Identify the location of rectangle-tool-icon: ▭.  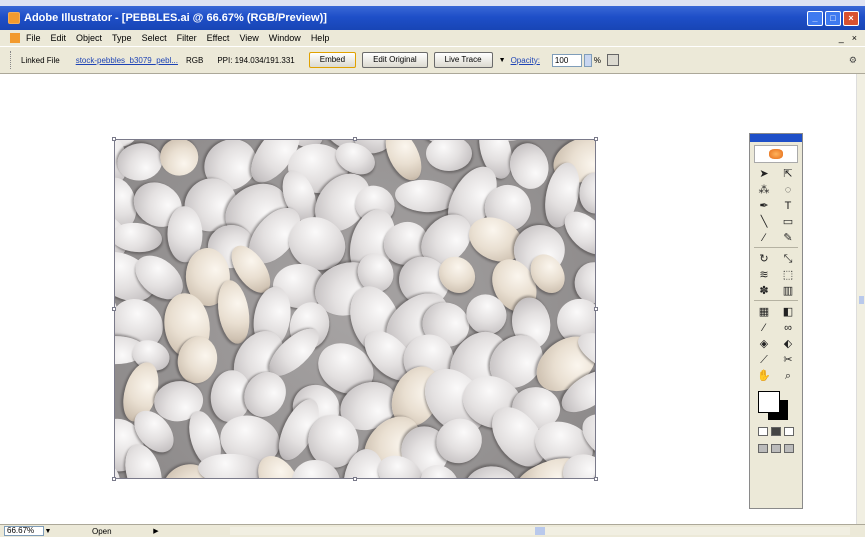
(788, 222).